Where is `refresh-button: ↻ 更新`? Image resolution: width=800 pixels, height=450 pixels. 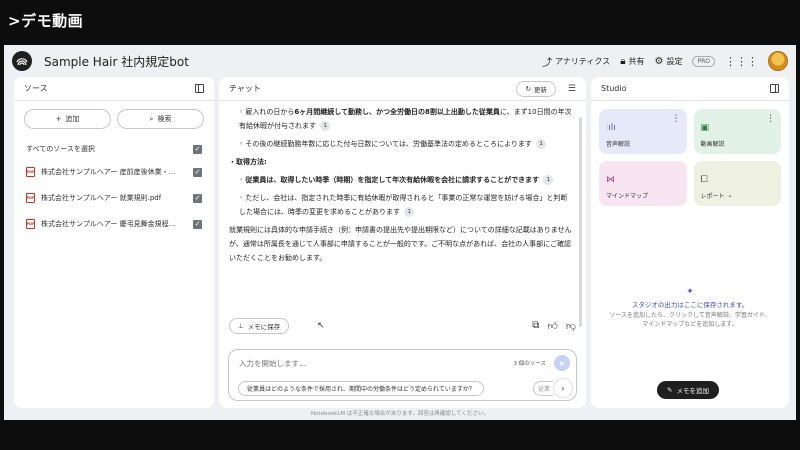 refresh-button: ↻ 更新 is located at coordinates (536, 88).